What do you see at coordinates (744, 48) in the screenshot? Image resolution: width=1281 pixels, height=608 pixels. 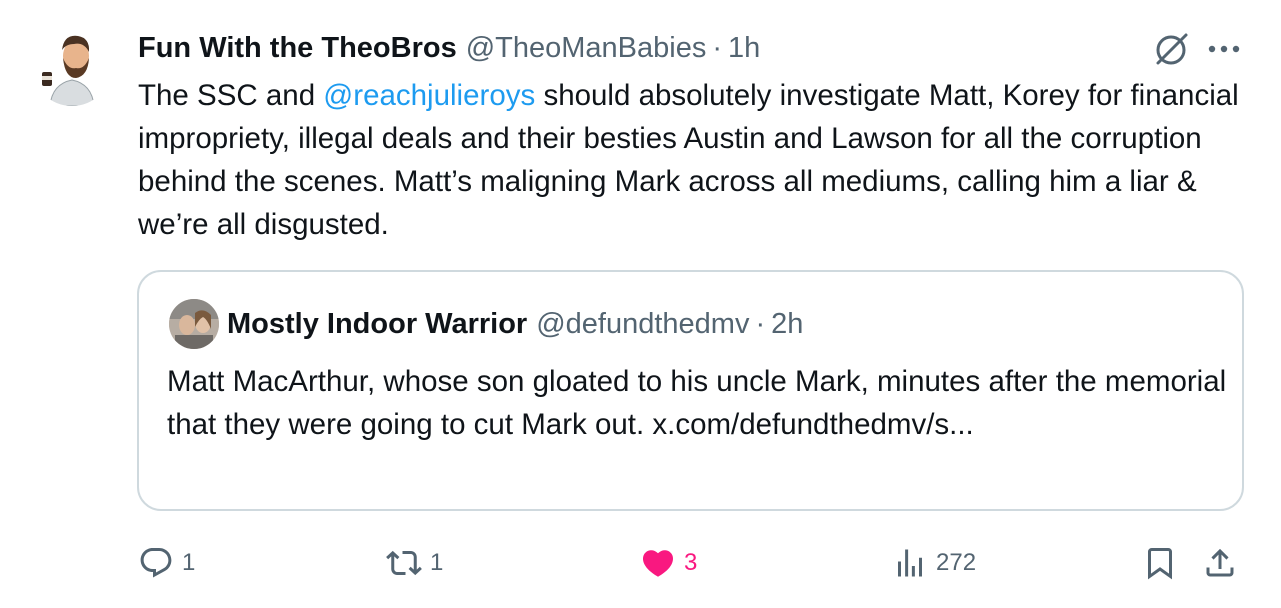 I see `tweet-timestamp: 1h` at bounding box center [744, 48].